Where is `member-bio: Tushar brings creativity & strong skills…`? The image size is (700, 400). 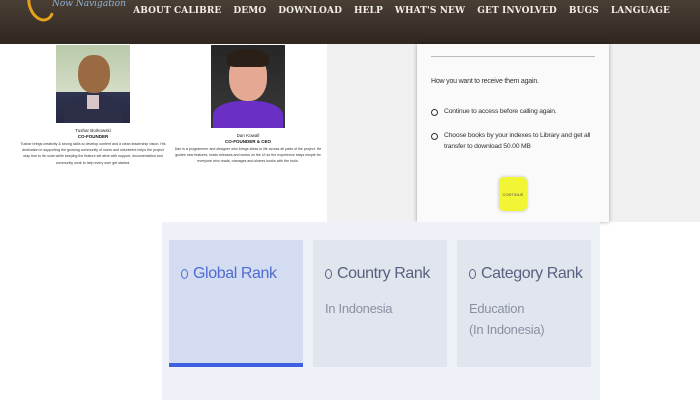 member-bio: Tushar brings creativity & strong skills… is located at coordinates (93, 153).